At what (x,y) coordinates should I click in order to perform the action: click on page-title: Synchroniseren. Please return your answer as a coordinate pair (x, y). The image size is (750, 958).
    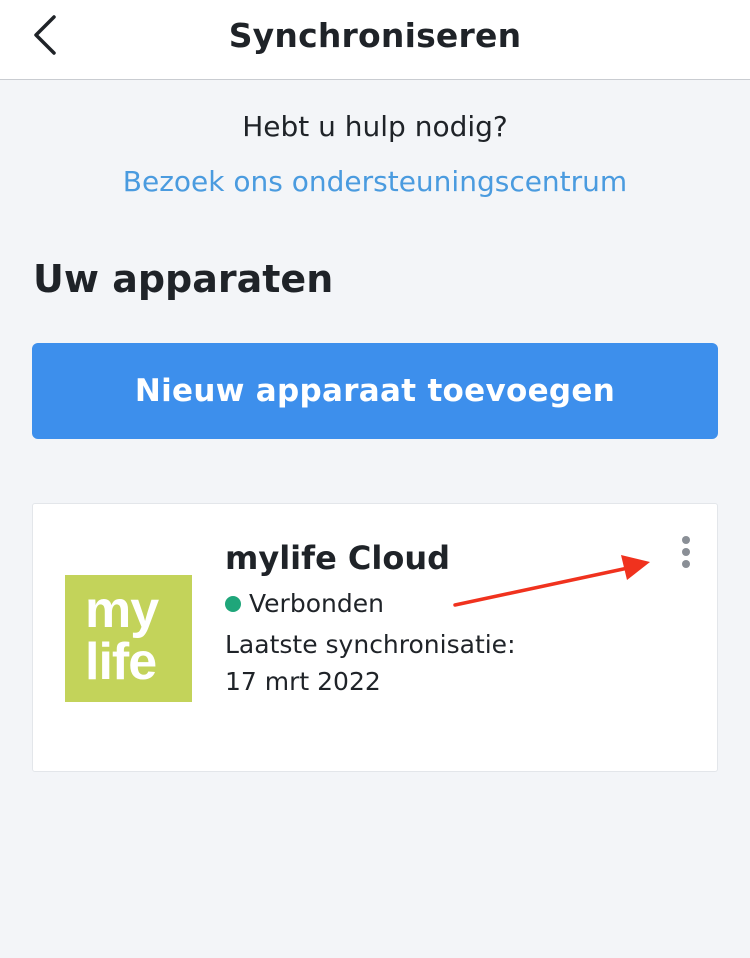
    Looking at the image, I should click on (375, 35).